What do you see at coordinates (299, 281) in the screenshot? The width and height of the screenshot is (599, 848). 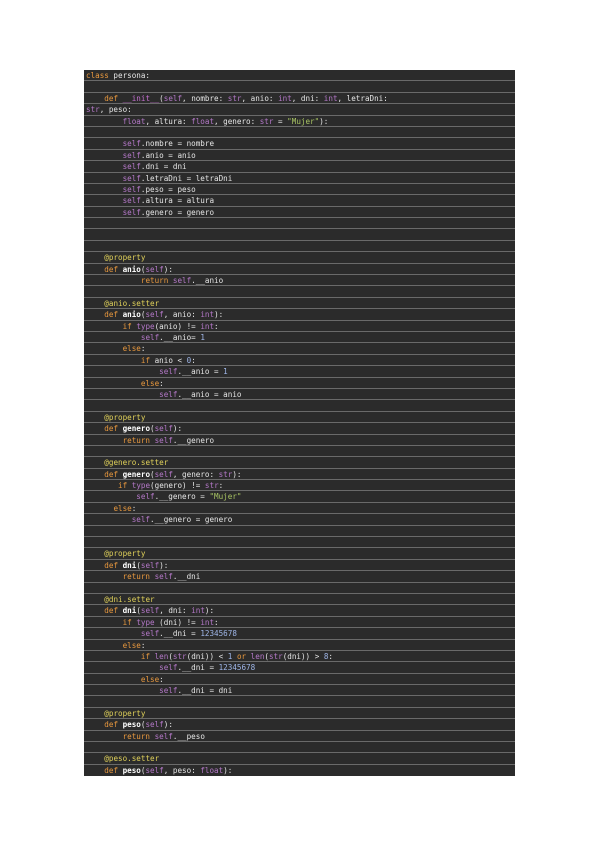 I see `code-line: return self.__anio` at bounding box center [299, 281].